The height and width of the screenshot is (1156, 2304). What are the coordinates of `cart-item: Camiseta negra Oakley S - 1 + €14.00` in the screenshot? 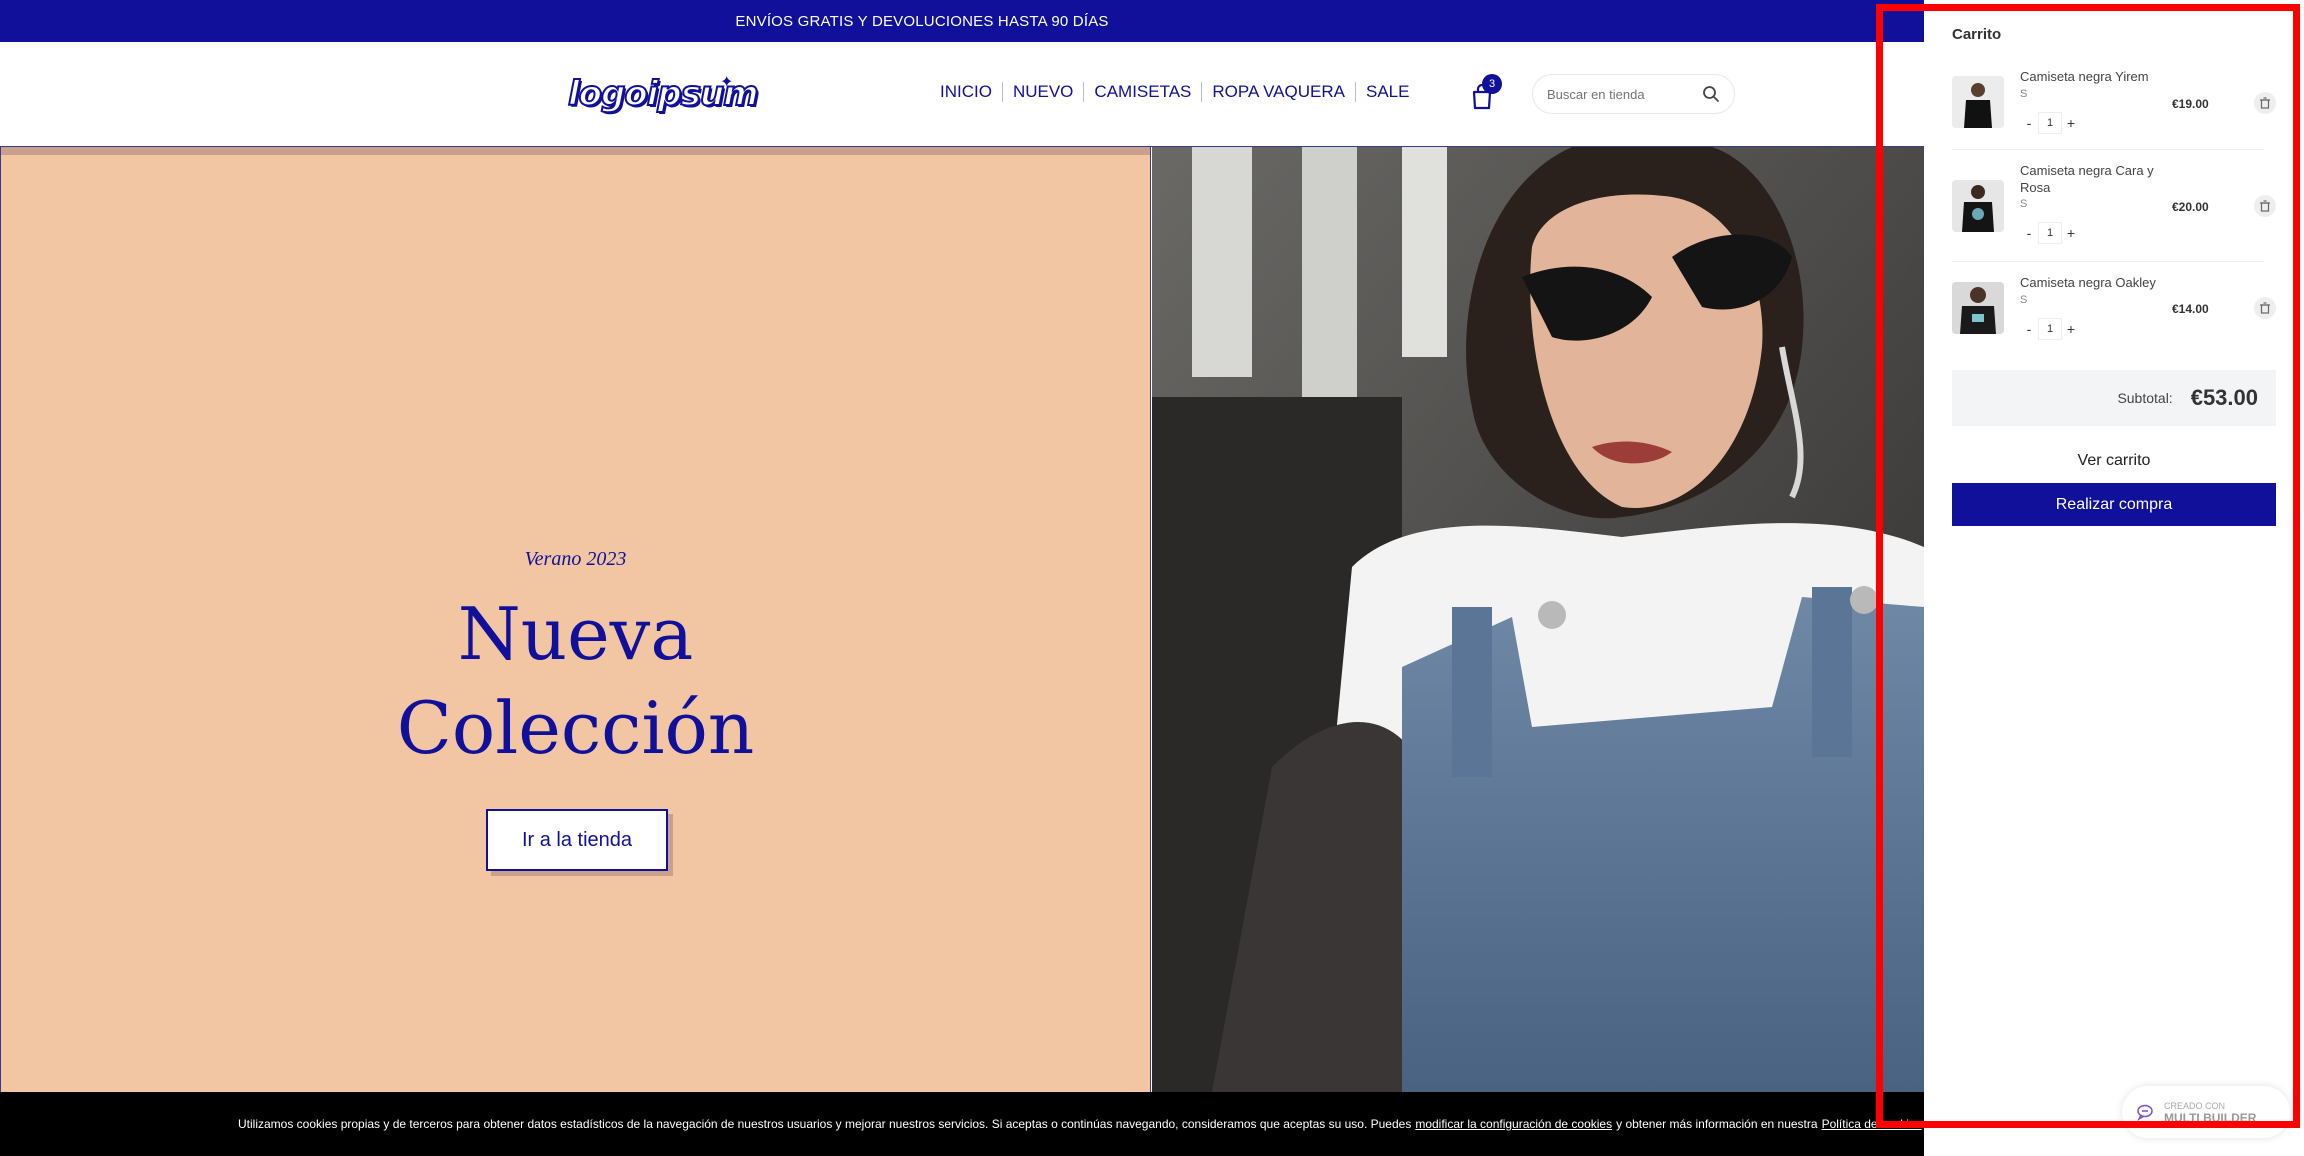 It's located at (2114, 314).